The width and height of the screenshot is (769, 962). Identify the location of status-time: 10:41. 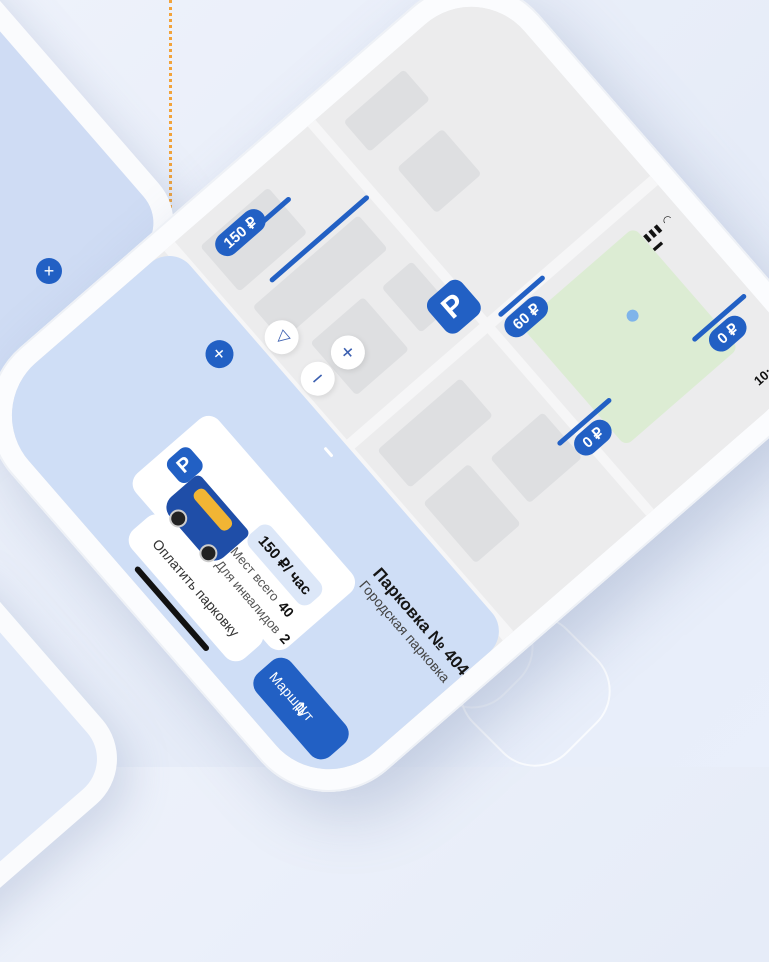
(759, 372).